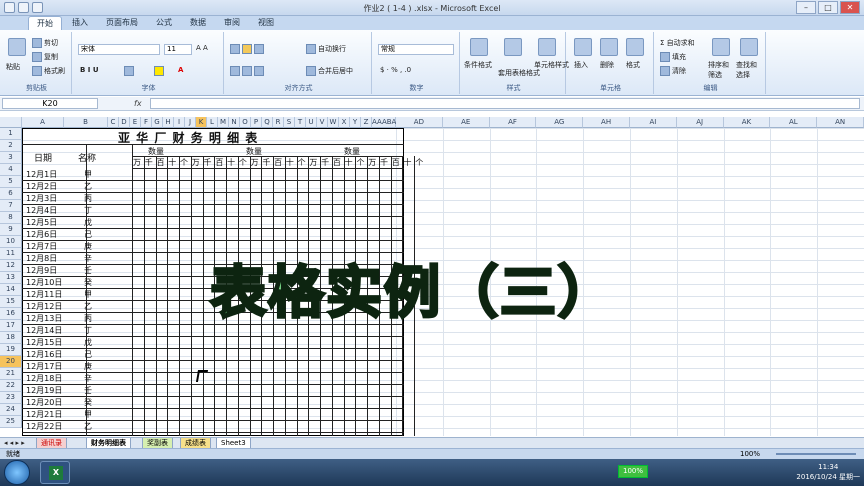 Image resolution: width=864 pixels, height=486 pixels. What do you see at coordinates (44, 330) in the screenshot?
I see `date-cell: 12月14日` at bounding box center [44, 330].